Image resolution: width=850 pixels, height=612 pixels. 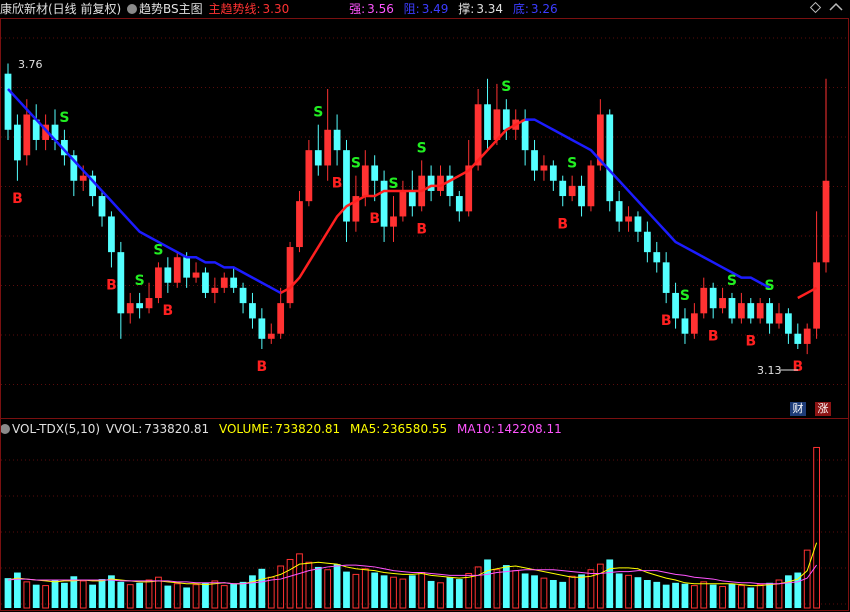 I want to click on finance-tag: 财, so click(x=798, y=409).